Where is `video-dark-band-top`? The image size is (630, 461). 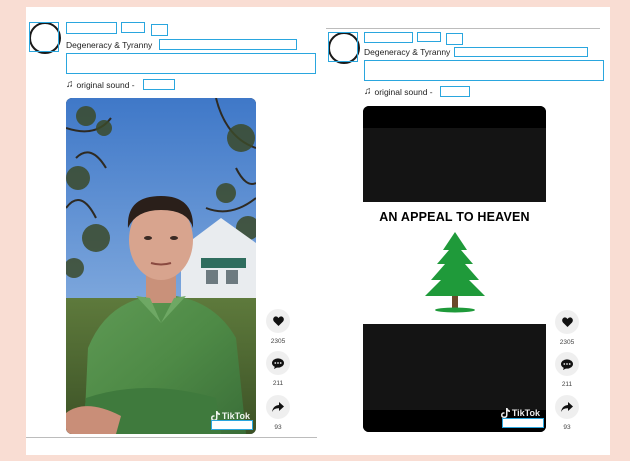
video-dark-band-top is located at coordinates (454, 165).